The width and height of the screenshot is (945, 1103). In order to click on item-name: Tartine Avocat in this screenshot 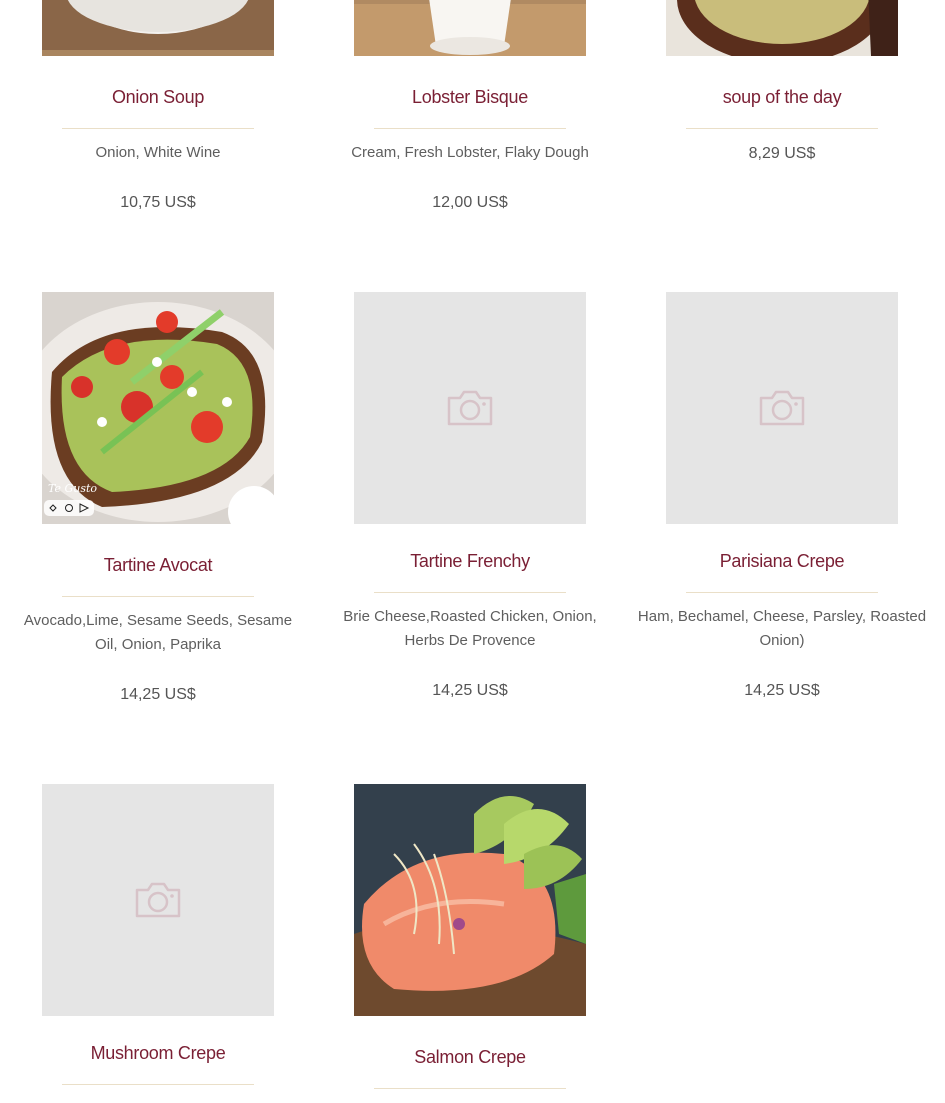, I will do `click(158, 565)`.